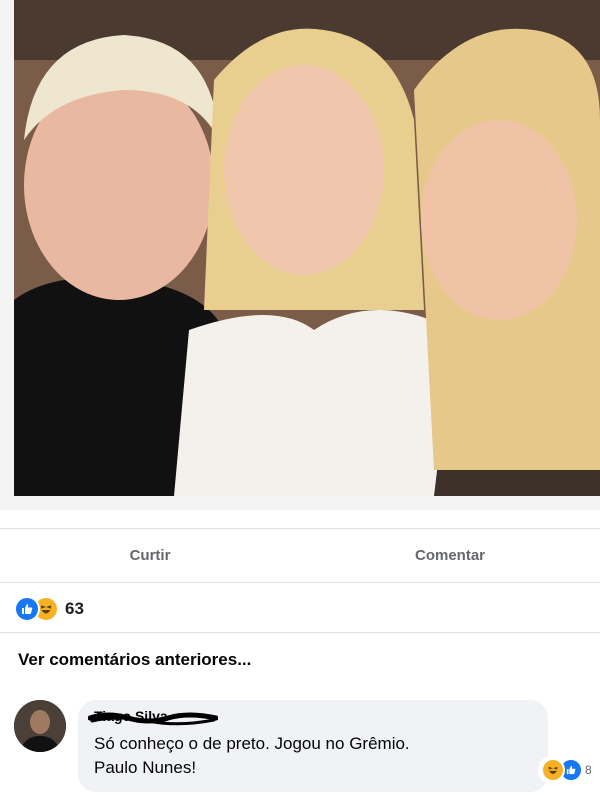 The width and height of the screenshot is (600, 800). Describe the element at coordinates (40, 726) in the screenshot. I see `avatar` at that location.